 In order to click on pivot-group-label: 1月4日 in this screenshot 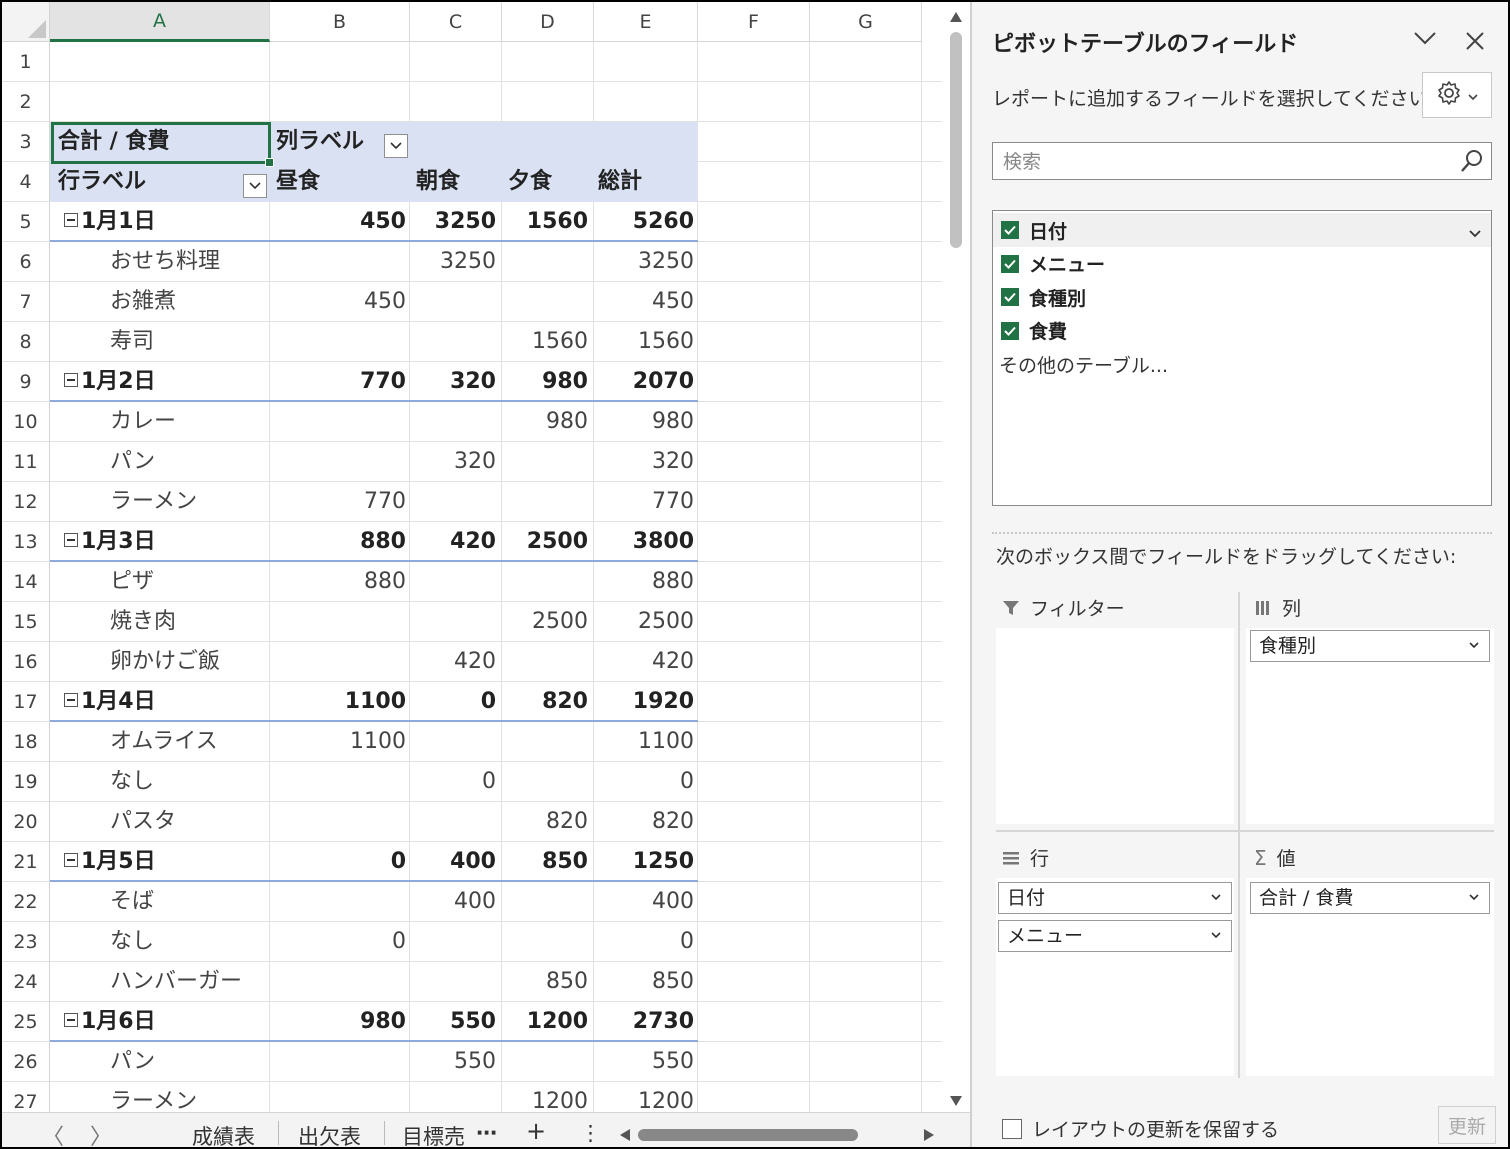, I will do `click(110, 702)`.